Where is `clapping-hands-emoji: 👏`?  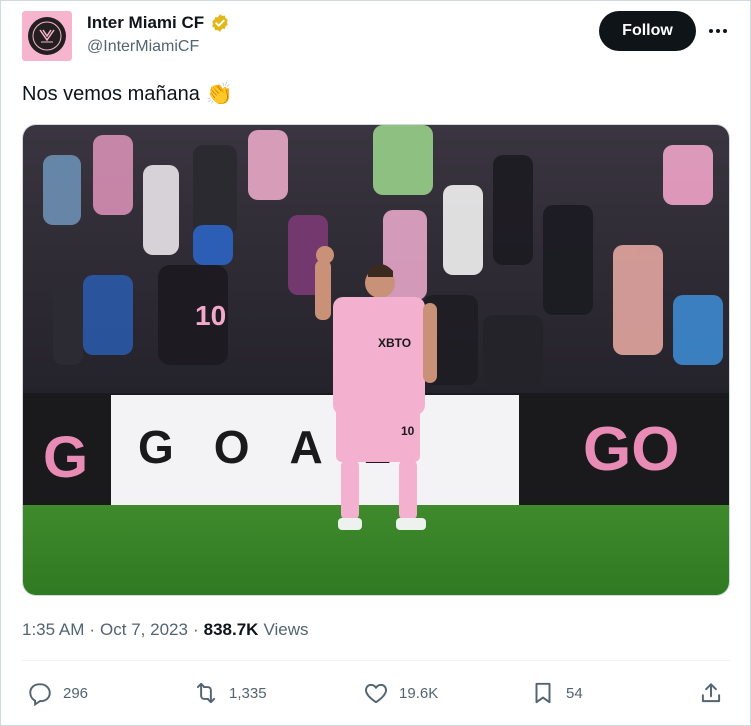 clapping-hands-emoji: 👏 is located at coordinates (219, 93).